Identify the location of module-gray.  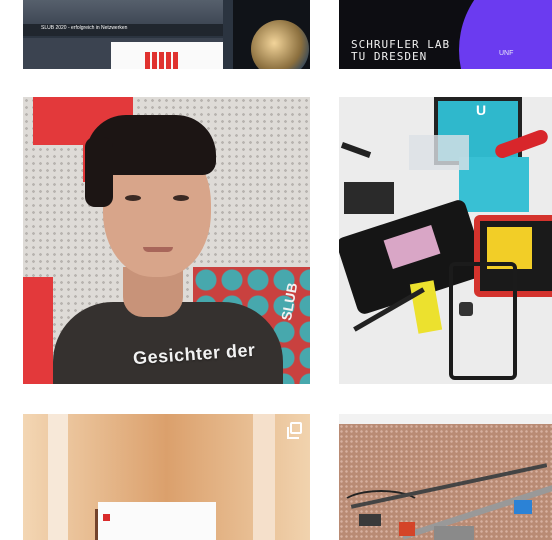
(454, 533).